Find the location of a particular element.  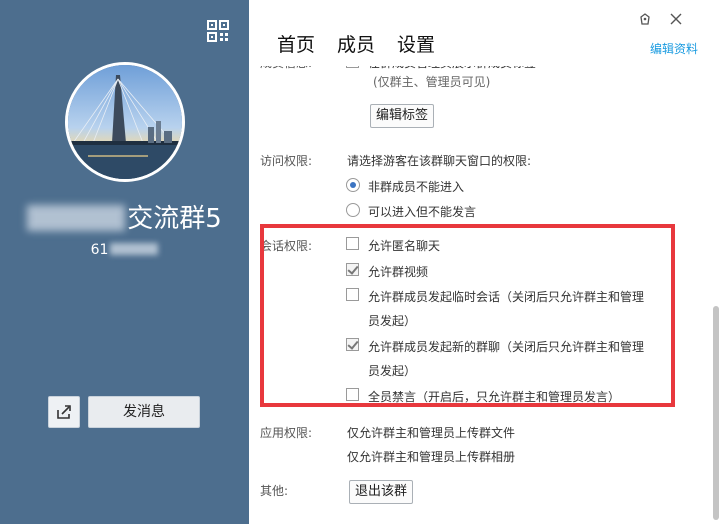

group-name: 交流群5 is located at coordinates (124, 216).